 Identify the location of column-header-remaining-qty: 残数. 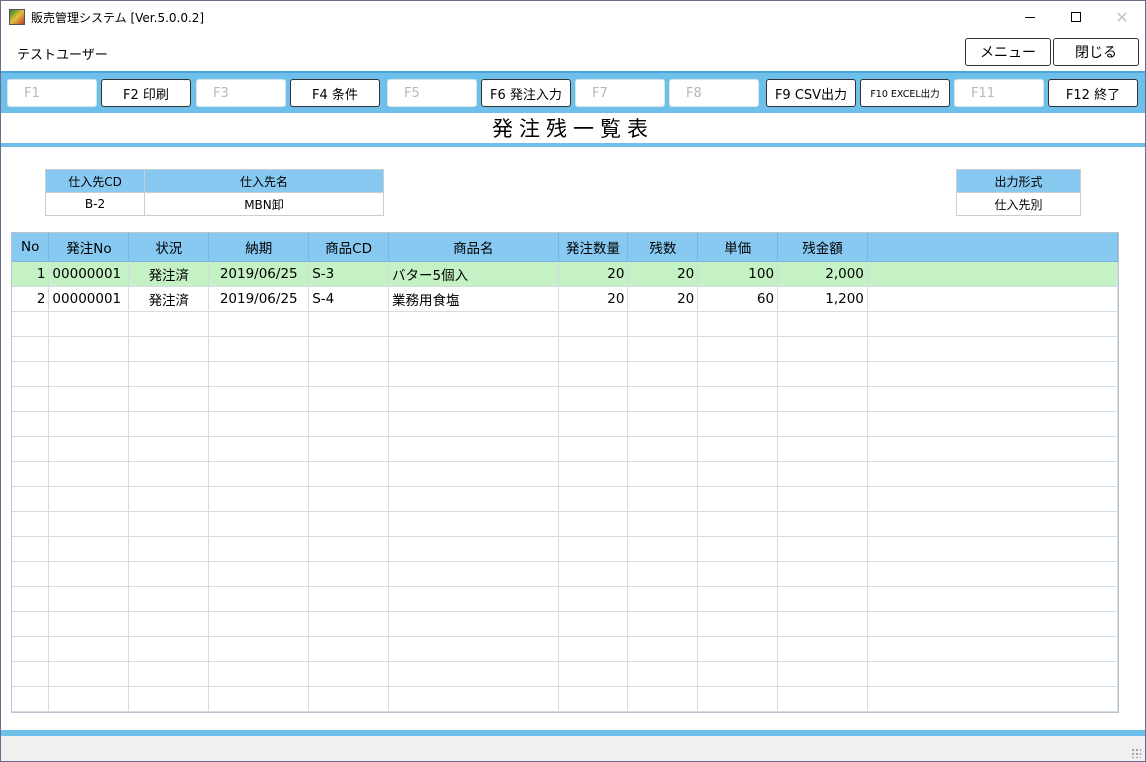
(663, 247).